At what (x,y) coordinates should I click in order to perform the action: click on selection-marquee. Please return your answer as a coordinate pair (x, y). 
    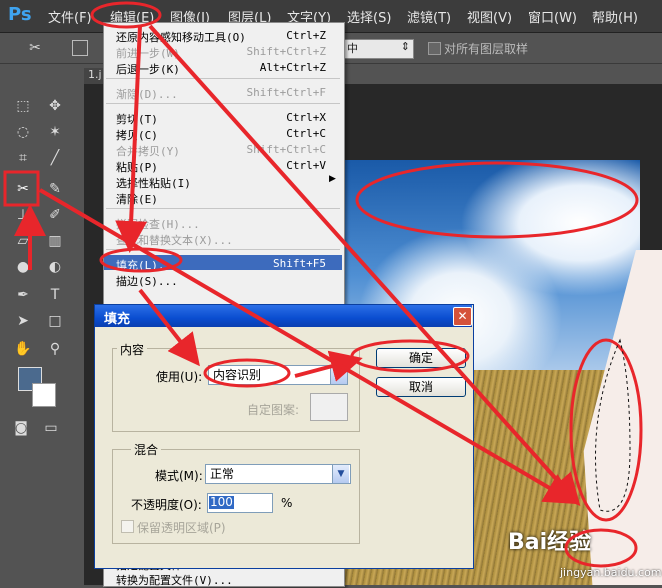
    Looking at the image, I should click on (613, 425).